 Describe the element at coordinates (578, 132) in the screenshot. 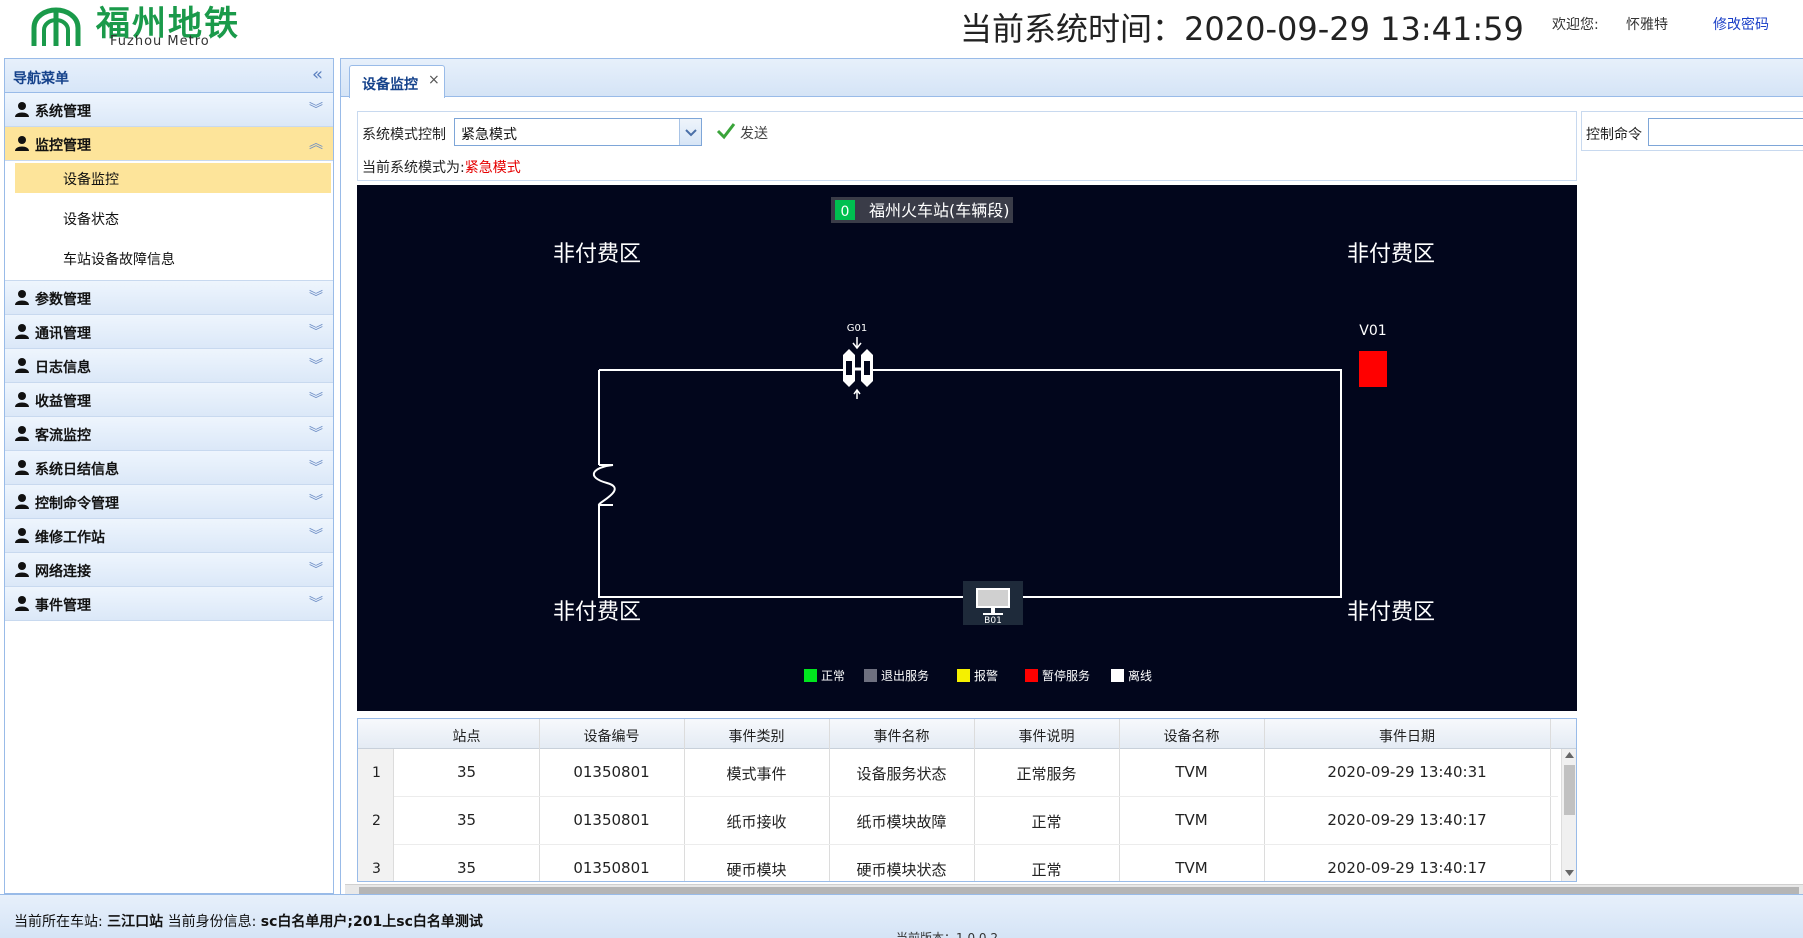

I see `mode-select: 紧急模式` at that location.